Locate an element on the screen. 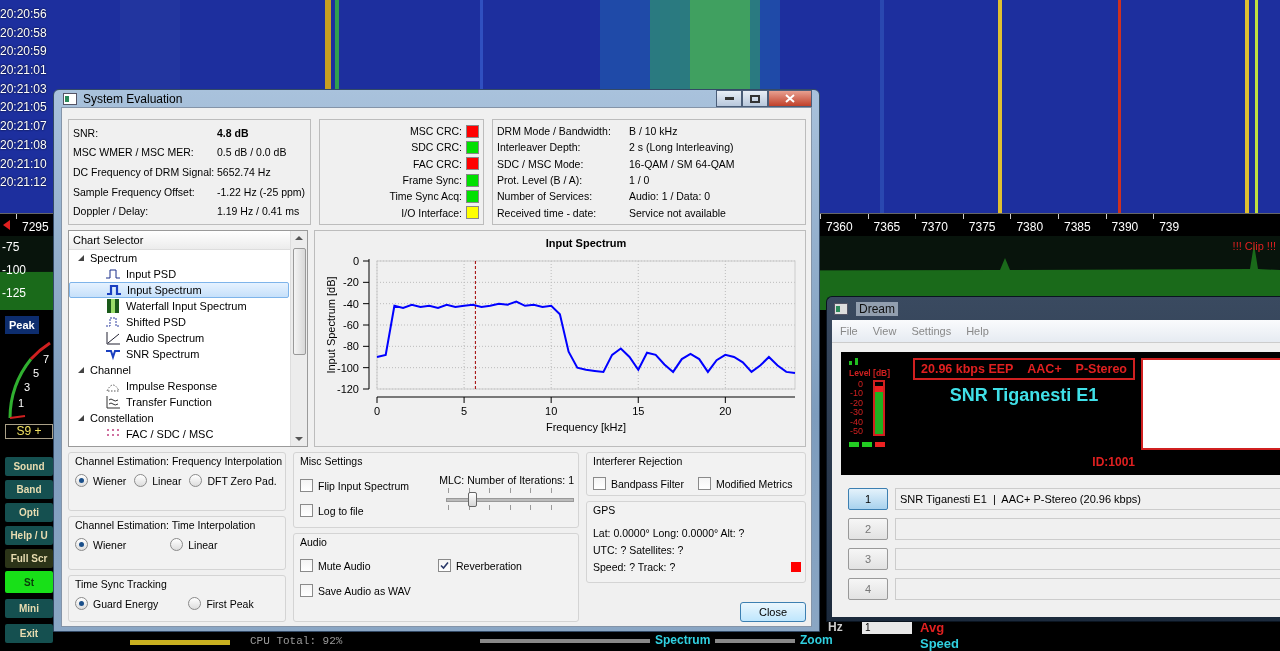 Image resolution: width=1280 pixels, height=651 pixels. info-value: 1 / 0 is located at coordinates (639, 180).